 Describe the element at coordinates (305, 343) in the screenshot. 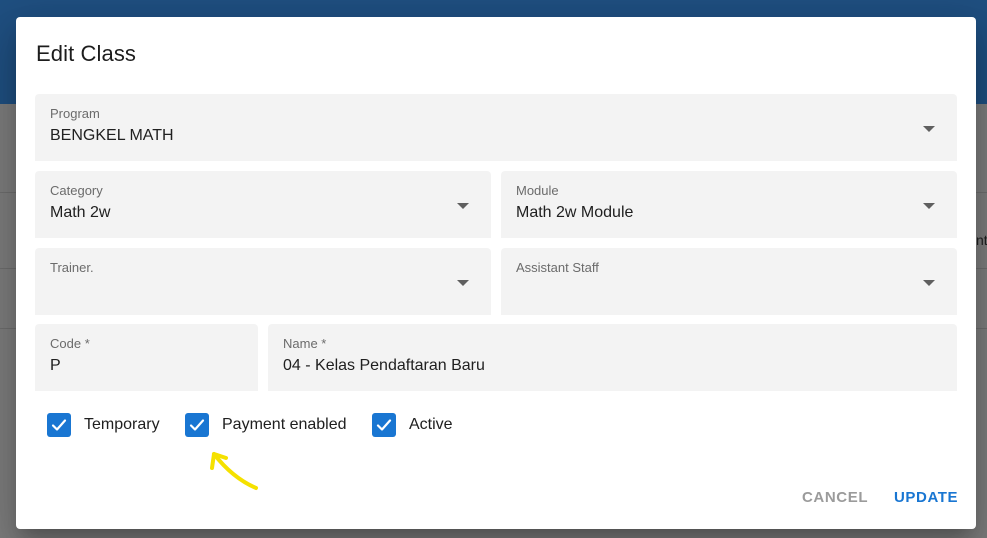

I see `name-label: Name *` at that location.